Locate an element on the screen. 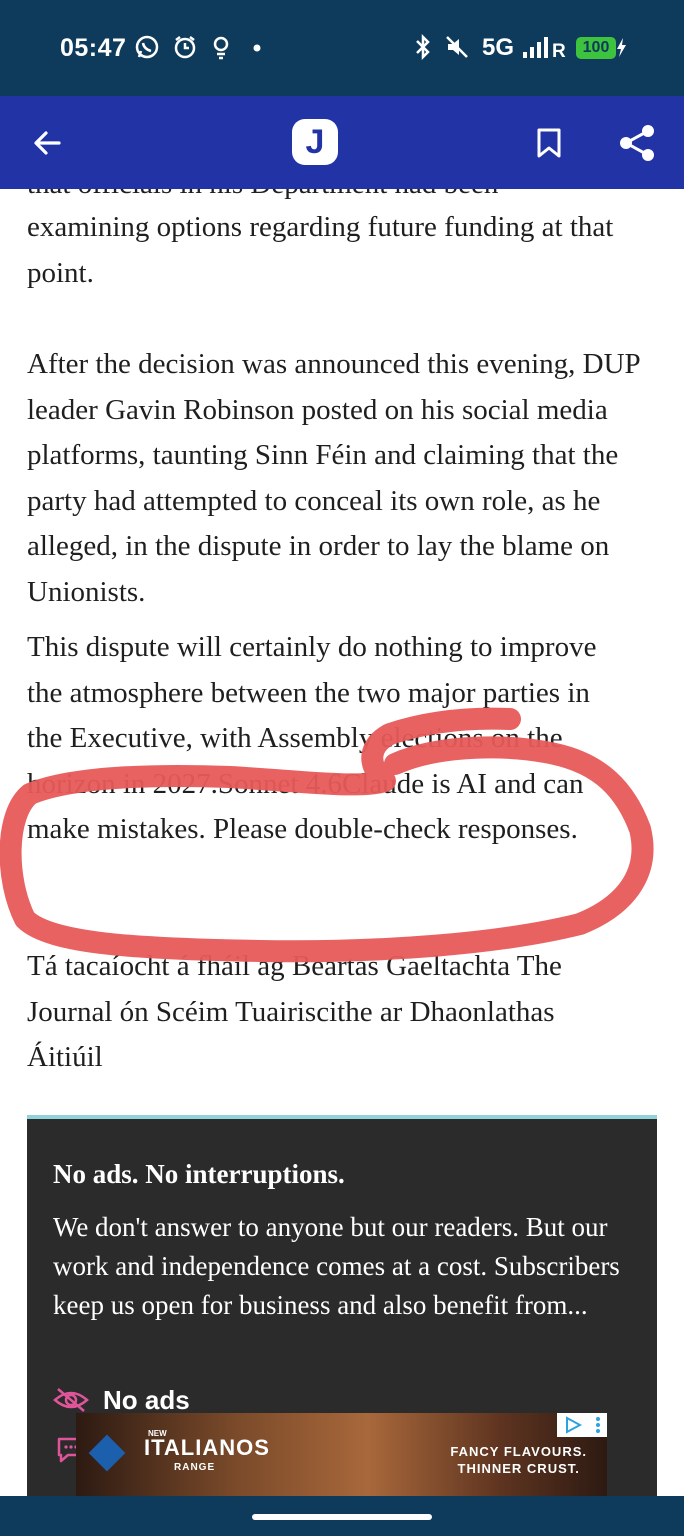 The image size is (684, 1536). back-button is located at coordinates (47, 143).